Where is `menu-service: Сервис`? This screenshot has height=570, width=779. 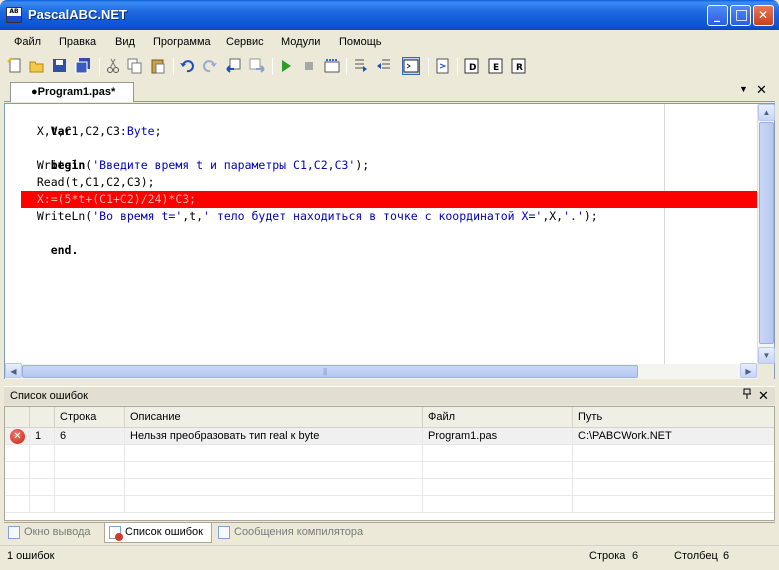
menu-service: Сервис is located at coordinates (245, 42).